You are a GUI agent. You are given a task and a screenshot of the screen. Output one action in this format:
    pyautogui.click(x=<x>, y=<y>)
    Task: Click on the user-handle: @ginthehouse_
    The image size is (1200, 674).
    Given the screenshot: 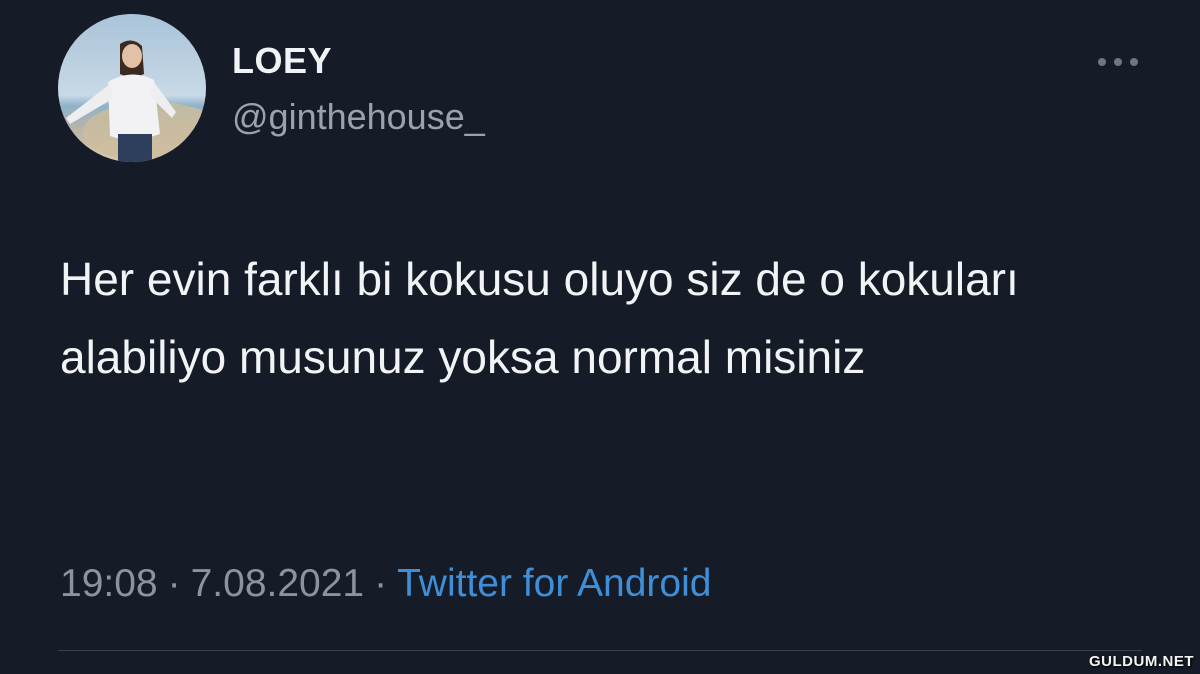 What is the action you would take?
    pyautogui.click(x=358, y=117)
    